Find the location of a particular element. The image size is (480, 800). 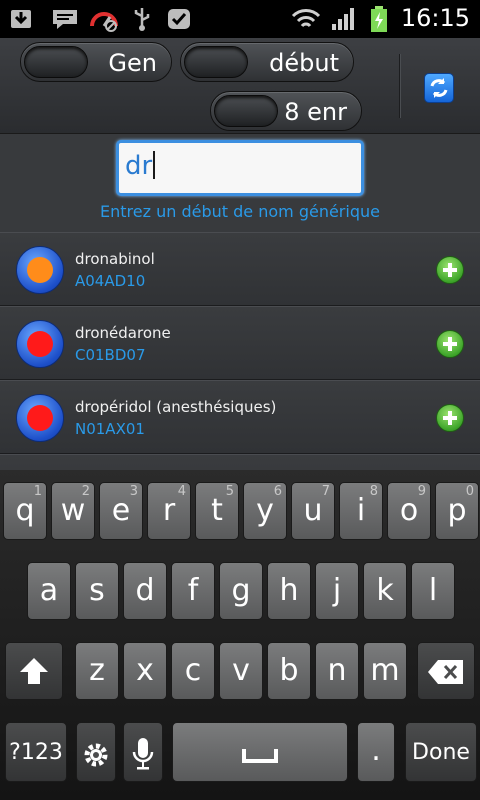

key-s: s is located at coordinates (97, 591).